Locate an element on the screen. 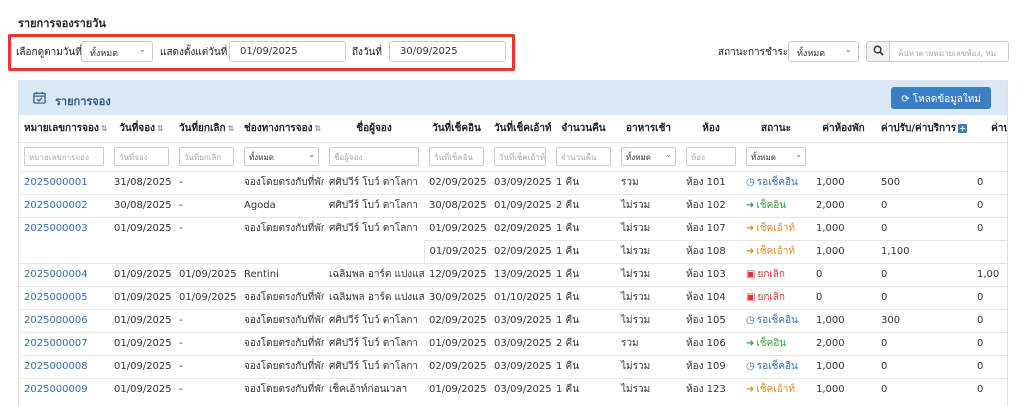 The width and height of the screenshot is (1024, 406). cell-status: ▣ ยกเลิก is located at coordinates (776, 274).